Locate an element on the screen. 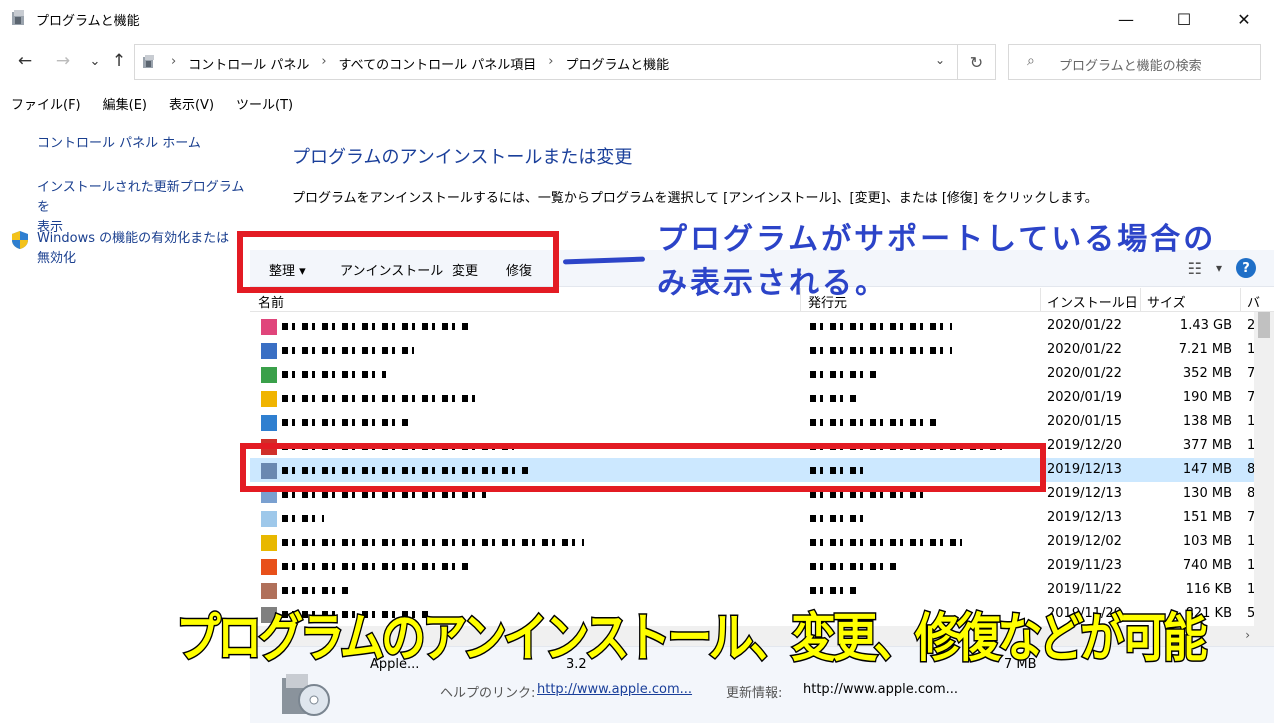 Image resolution: width=1274 pixels, height=723 pixels. install-date: 2020/01/19 is located at coordinates (1084, 397).